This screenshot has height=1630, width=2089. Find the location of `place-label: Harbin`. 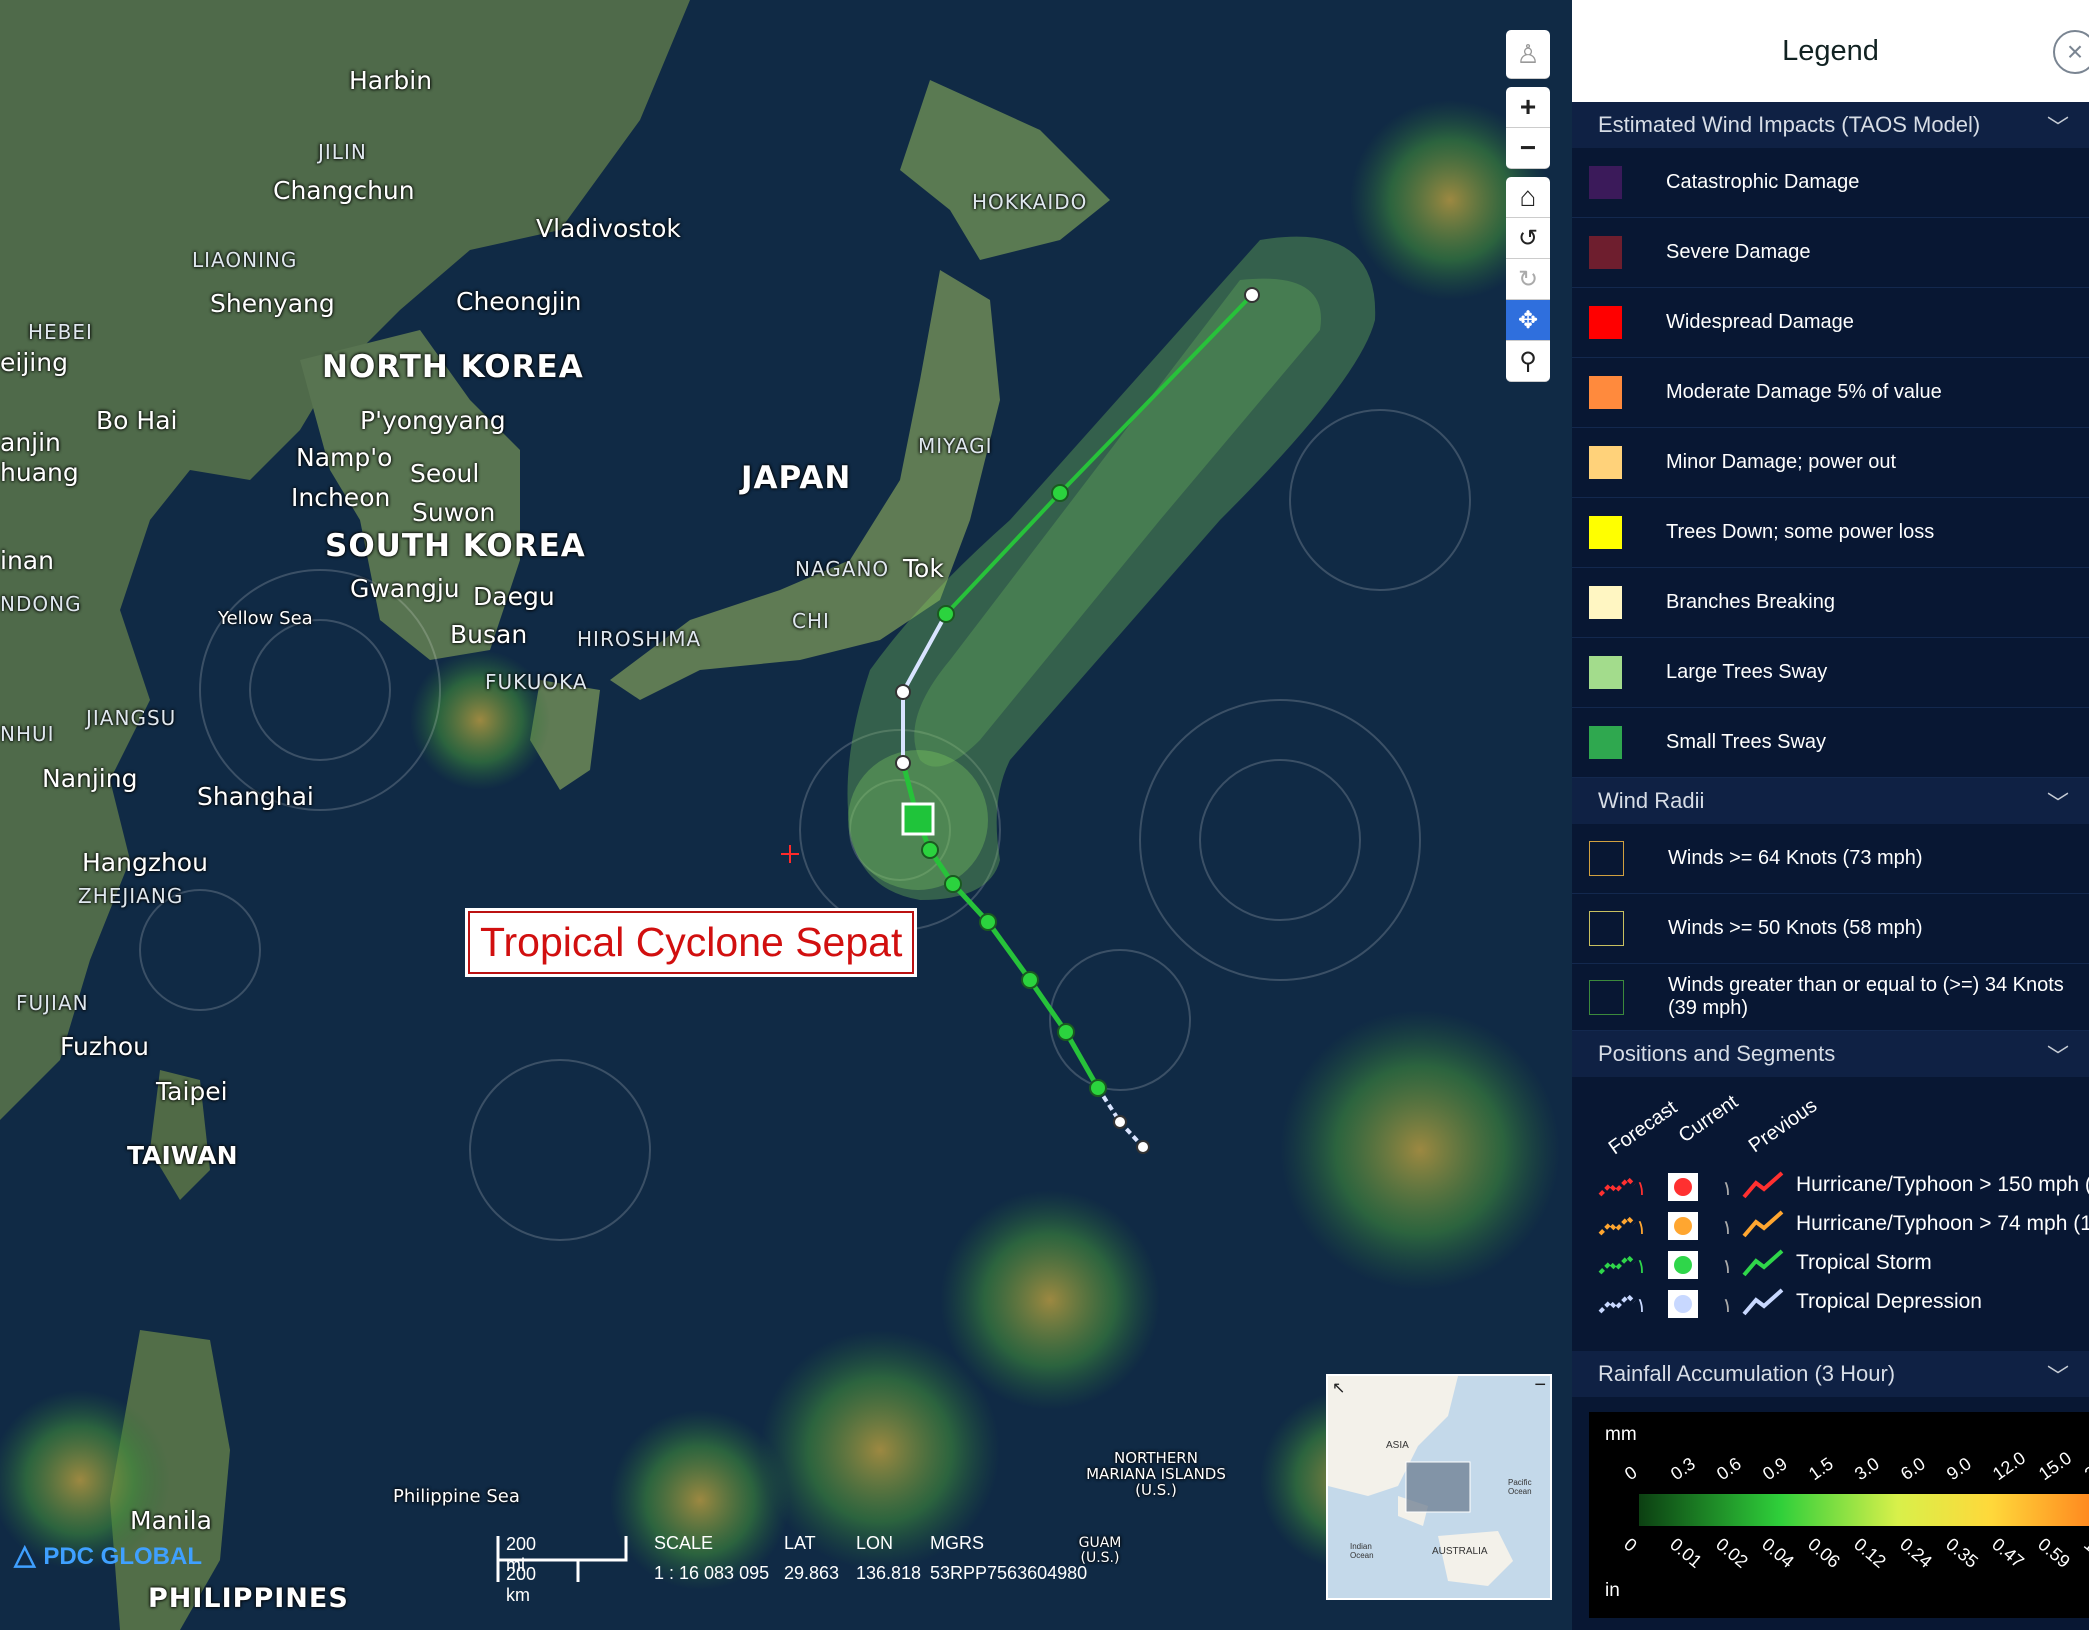

place-label: Harbin is located at coordinates (391, 80).